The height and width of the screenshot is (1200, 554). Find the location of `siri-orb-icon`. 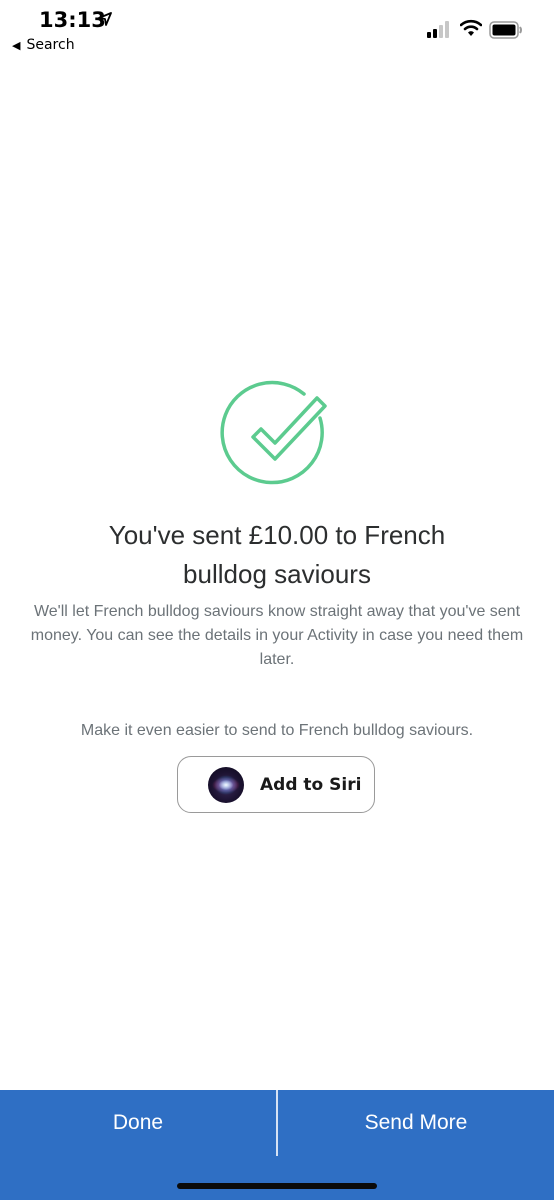

siri-orb-icon is located at coordinates (226, 785).